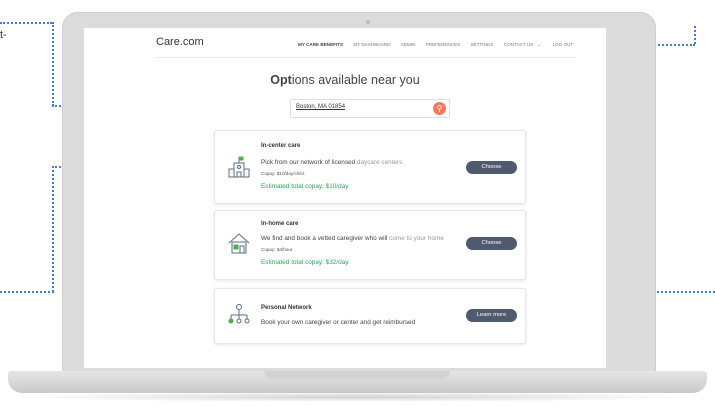 This screenshot has width=715, height=407. What do you see at coordinates (563, 44) in the screenshot?
I see `nav-log-out: LOG OUT` at bounding box center [563, 44].